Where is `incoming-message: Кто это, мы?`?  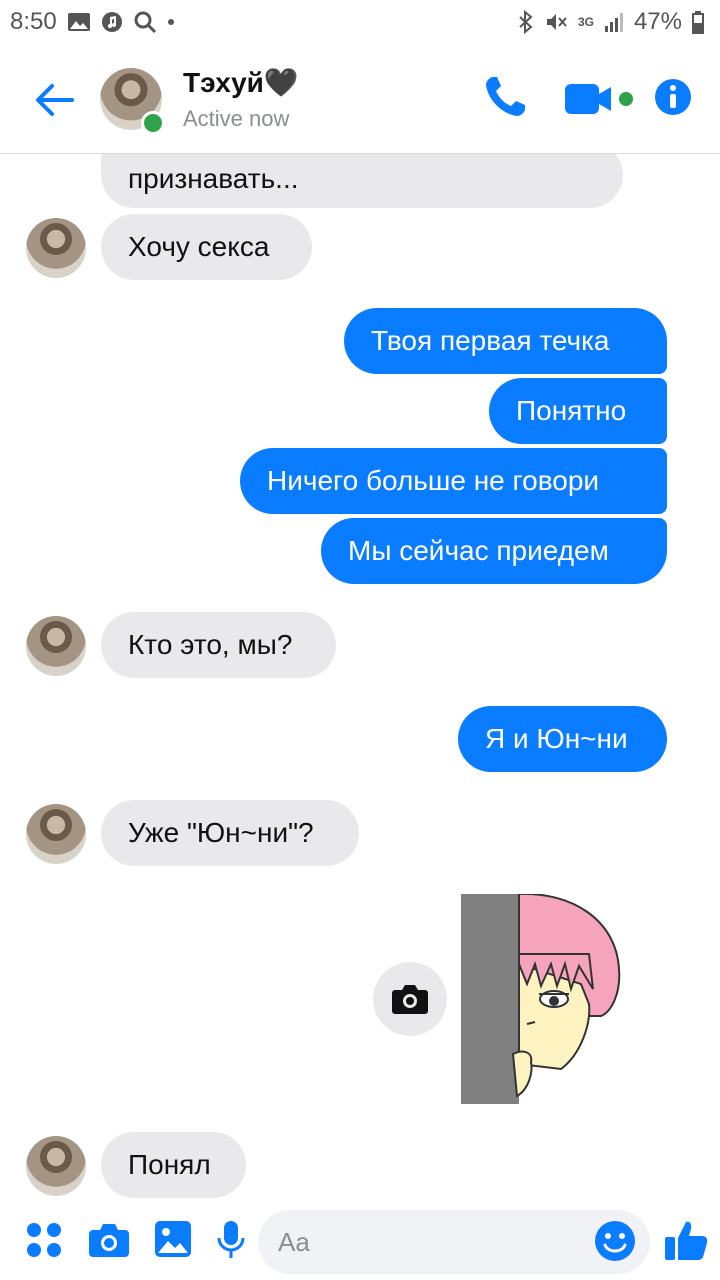 incoming-message: Кто это, мы? is located at coordinates (218, 645).